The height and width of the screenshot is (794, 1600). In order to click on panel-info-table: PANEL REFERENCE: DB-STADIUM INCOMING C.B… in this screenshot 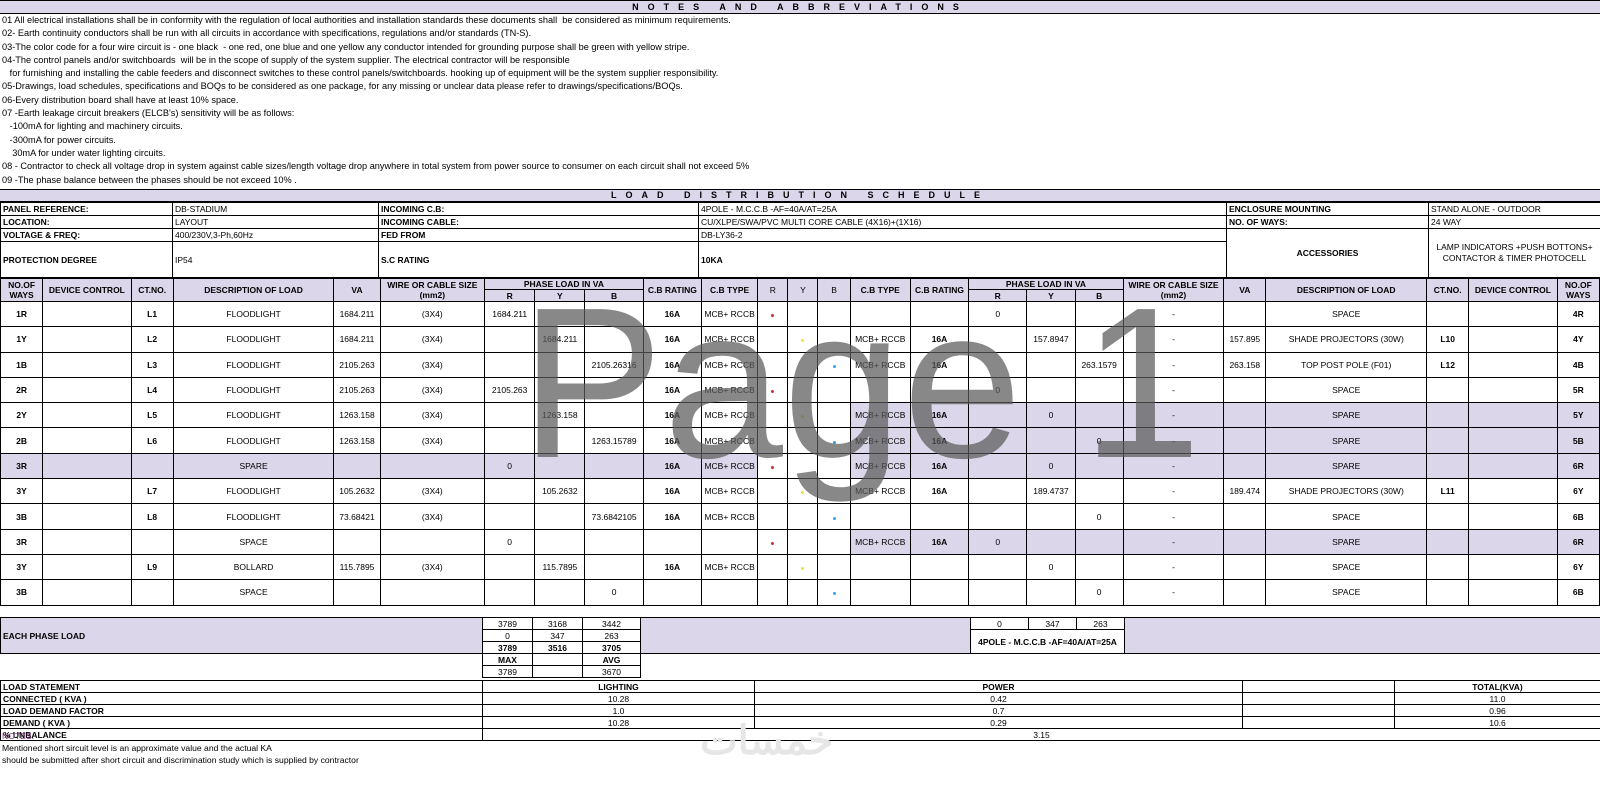, I will do `click(800, 240)`.